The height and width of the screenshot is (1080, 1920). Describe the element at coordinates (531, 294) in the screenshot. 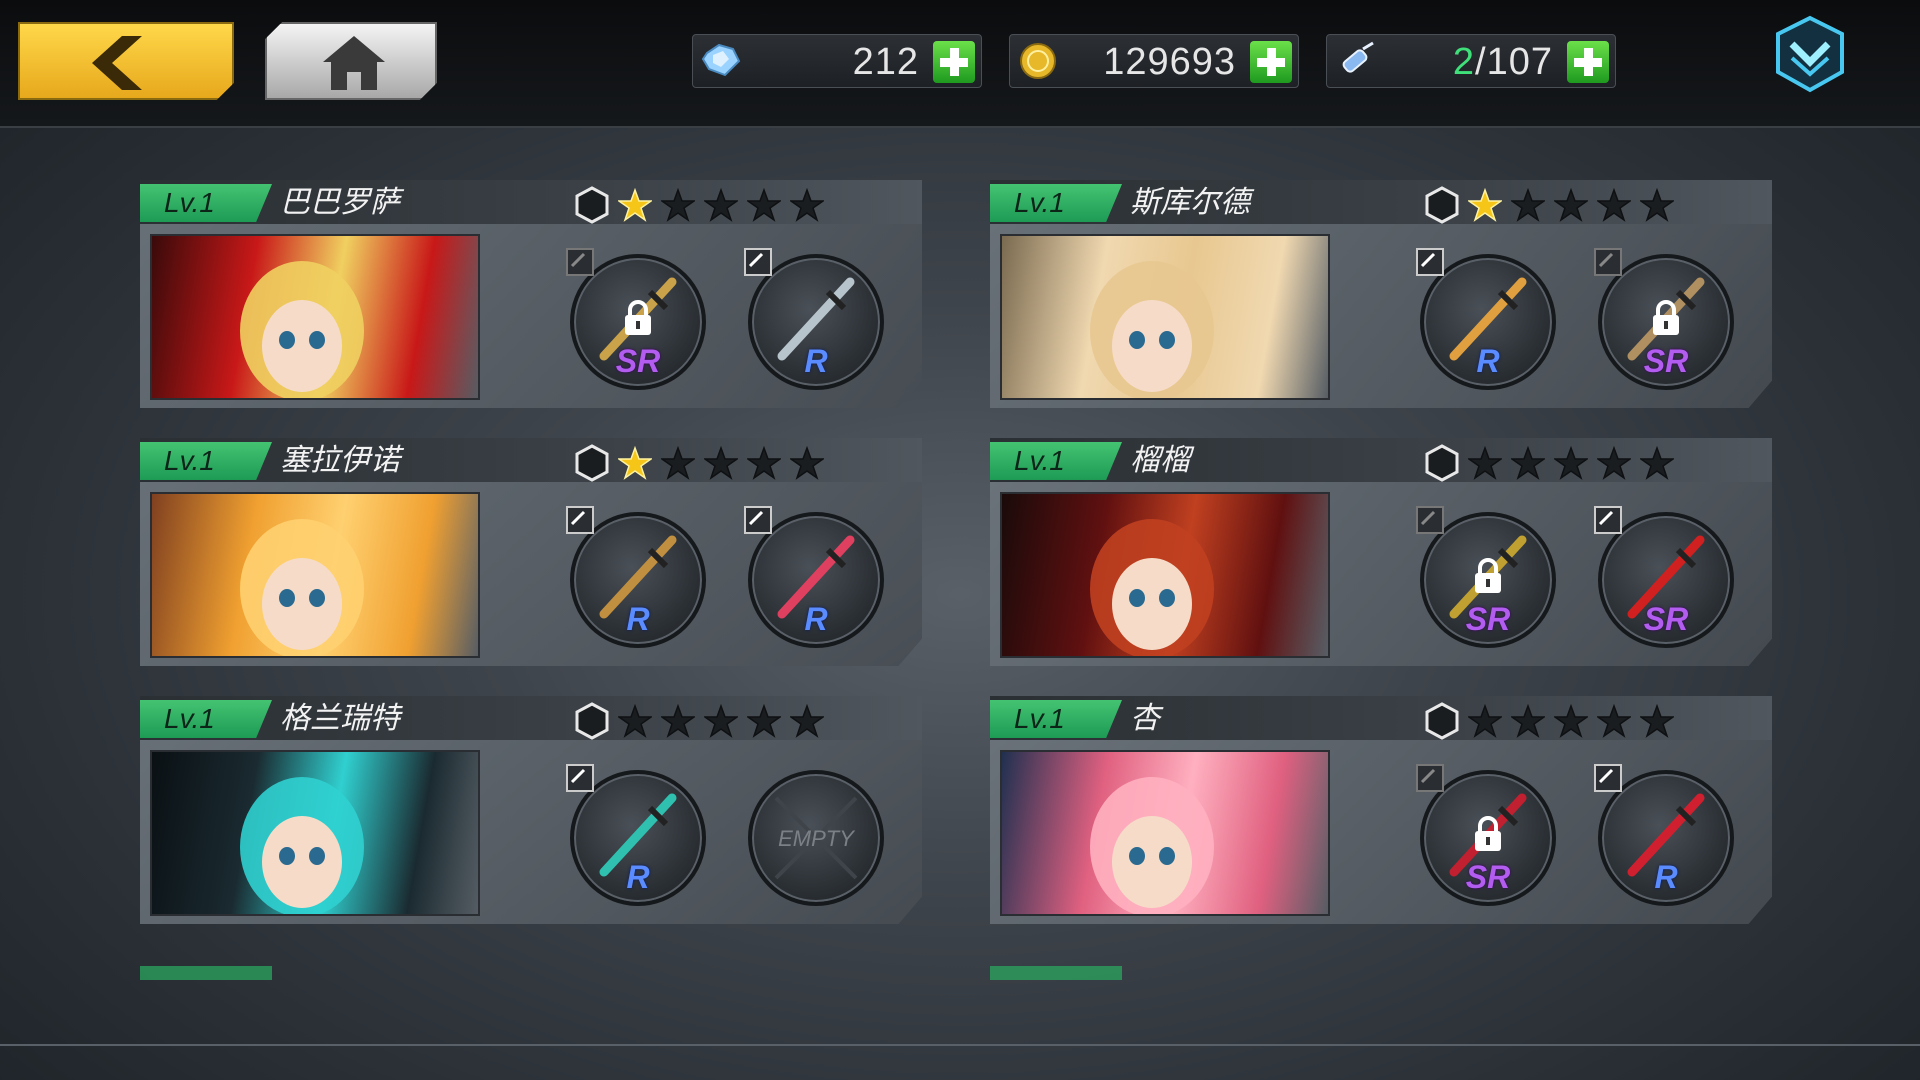

I see `character-card: Lv.1 巴巴罗萨 SR R` at that location.